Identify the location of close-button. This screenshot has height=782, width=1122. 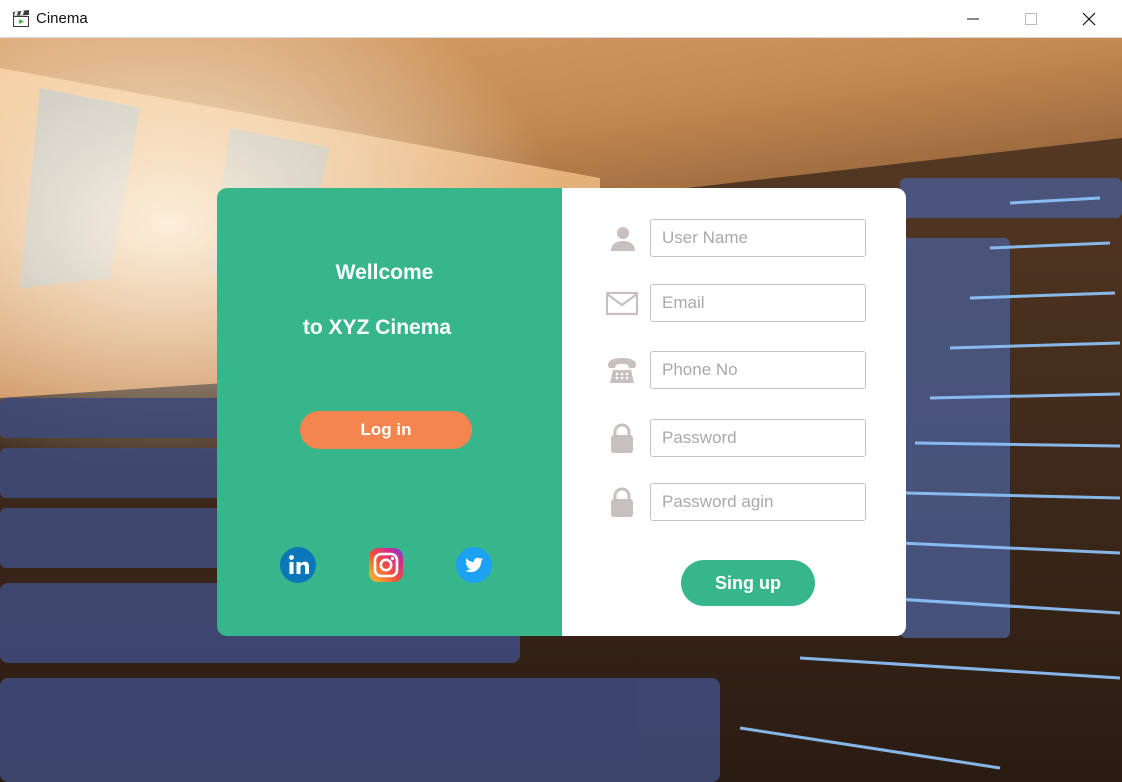
(1089, 19).